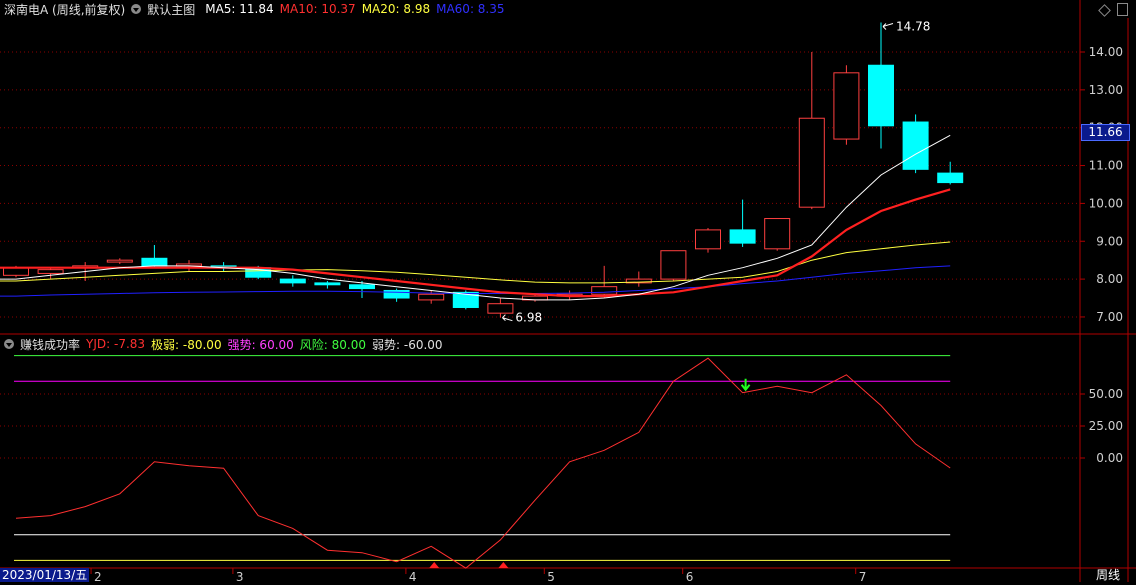 Image resolution: width=1136 pixels, height=585 pixels. I want to click on ma5-label: MA5: 11.84, so click(239, 9).